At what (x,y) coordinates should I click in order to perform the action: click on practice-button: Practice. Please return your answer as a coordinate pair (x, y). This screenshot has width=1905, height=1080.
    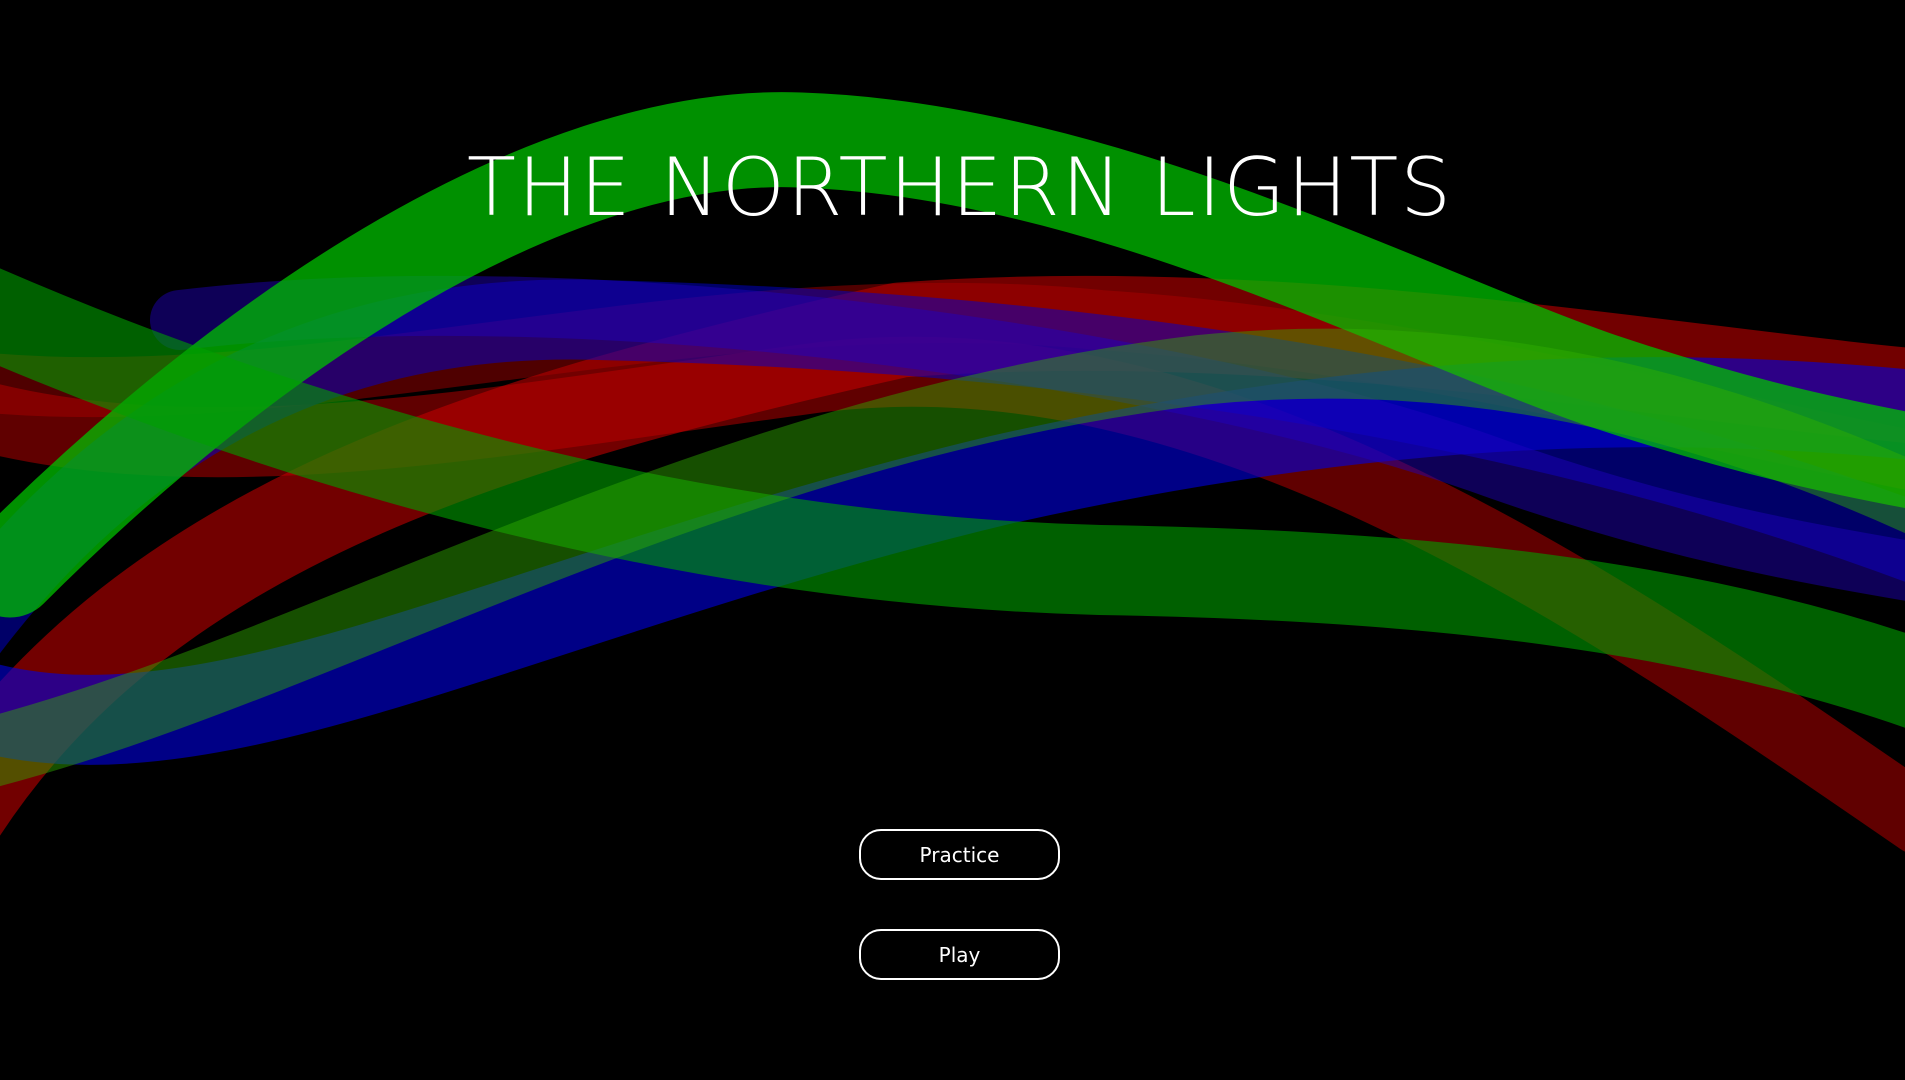
    Looking at the image, I should click on (959, 854).